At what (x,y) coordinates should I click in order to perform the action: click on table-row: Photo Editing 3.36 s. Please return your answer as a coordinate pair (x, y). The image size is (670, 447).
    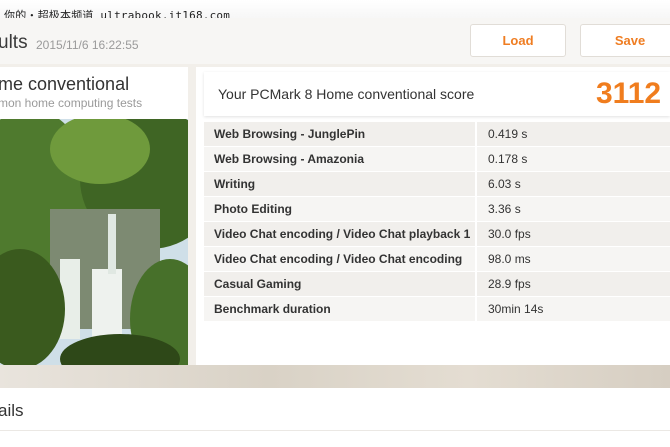
    Looking at the image, I should click on (437, 209).